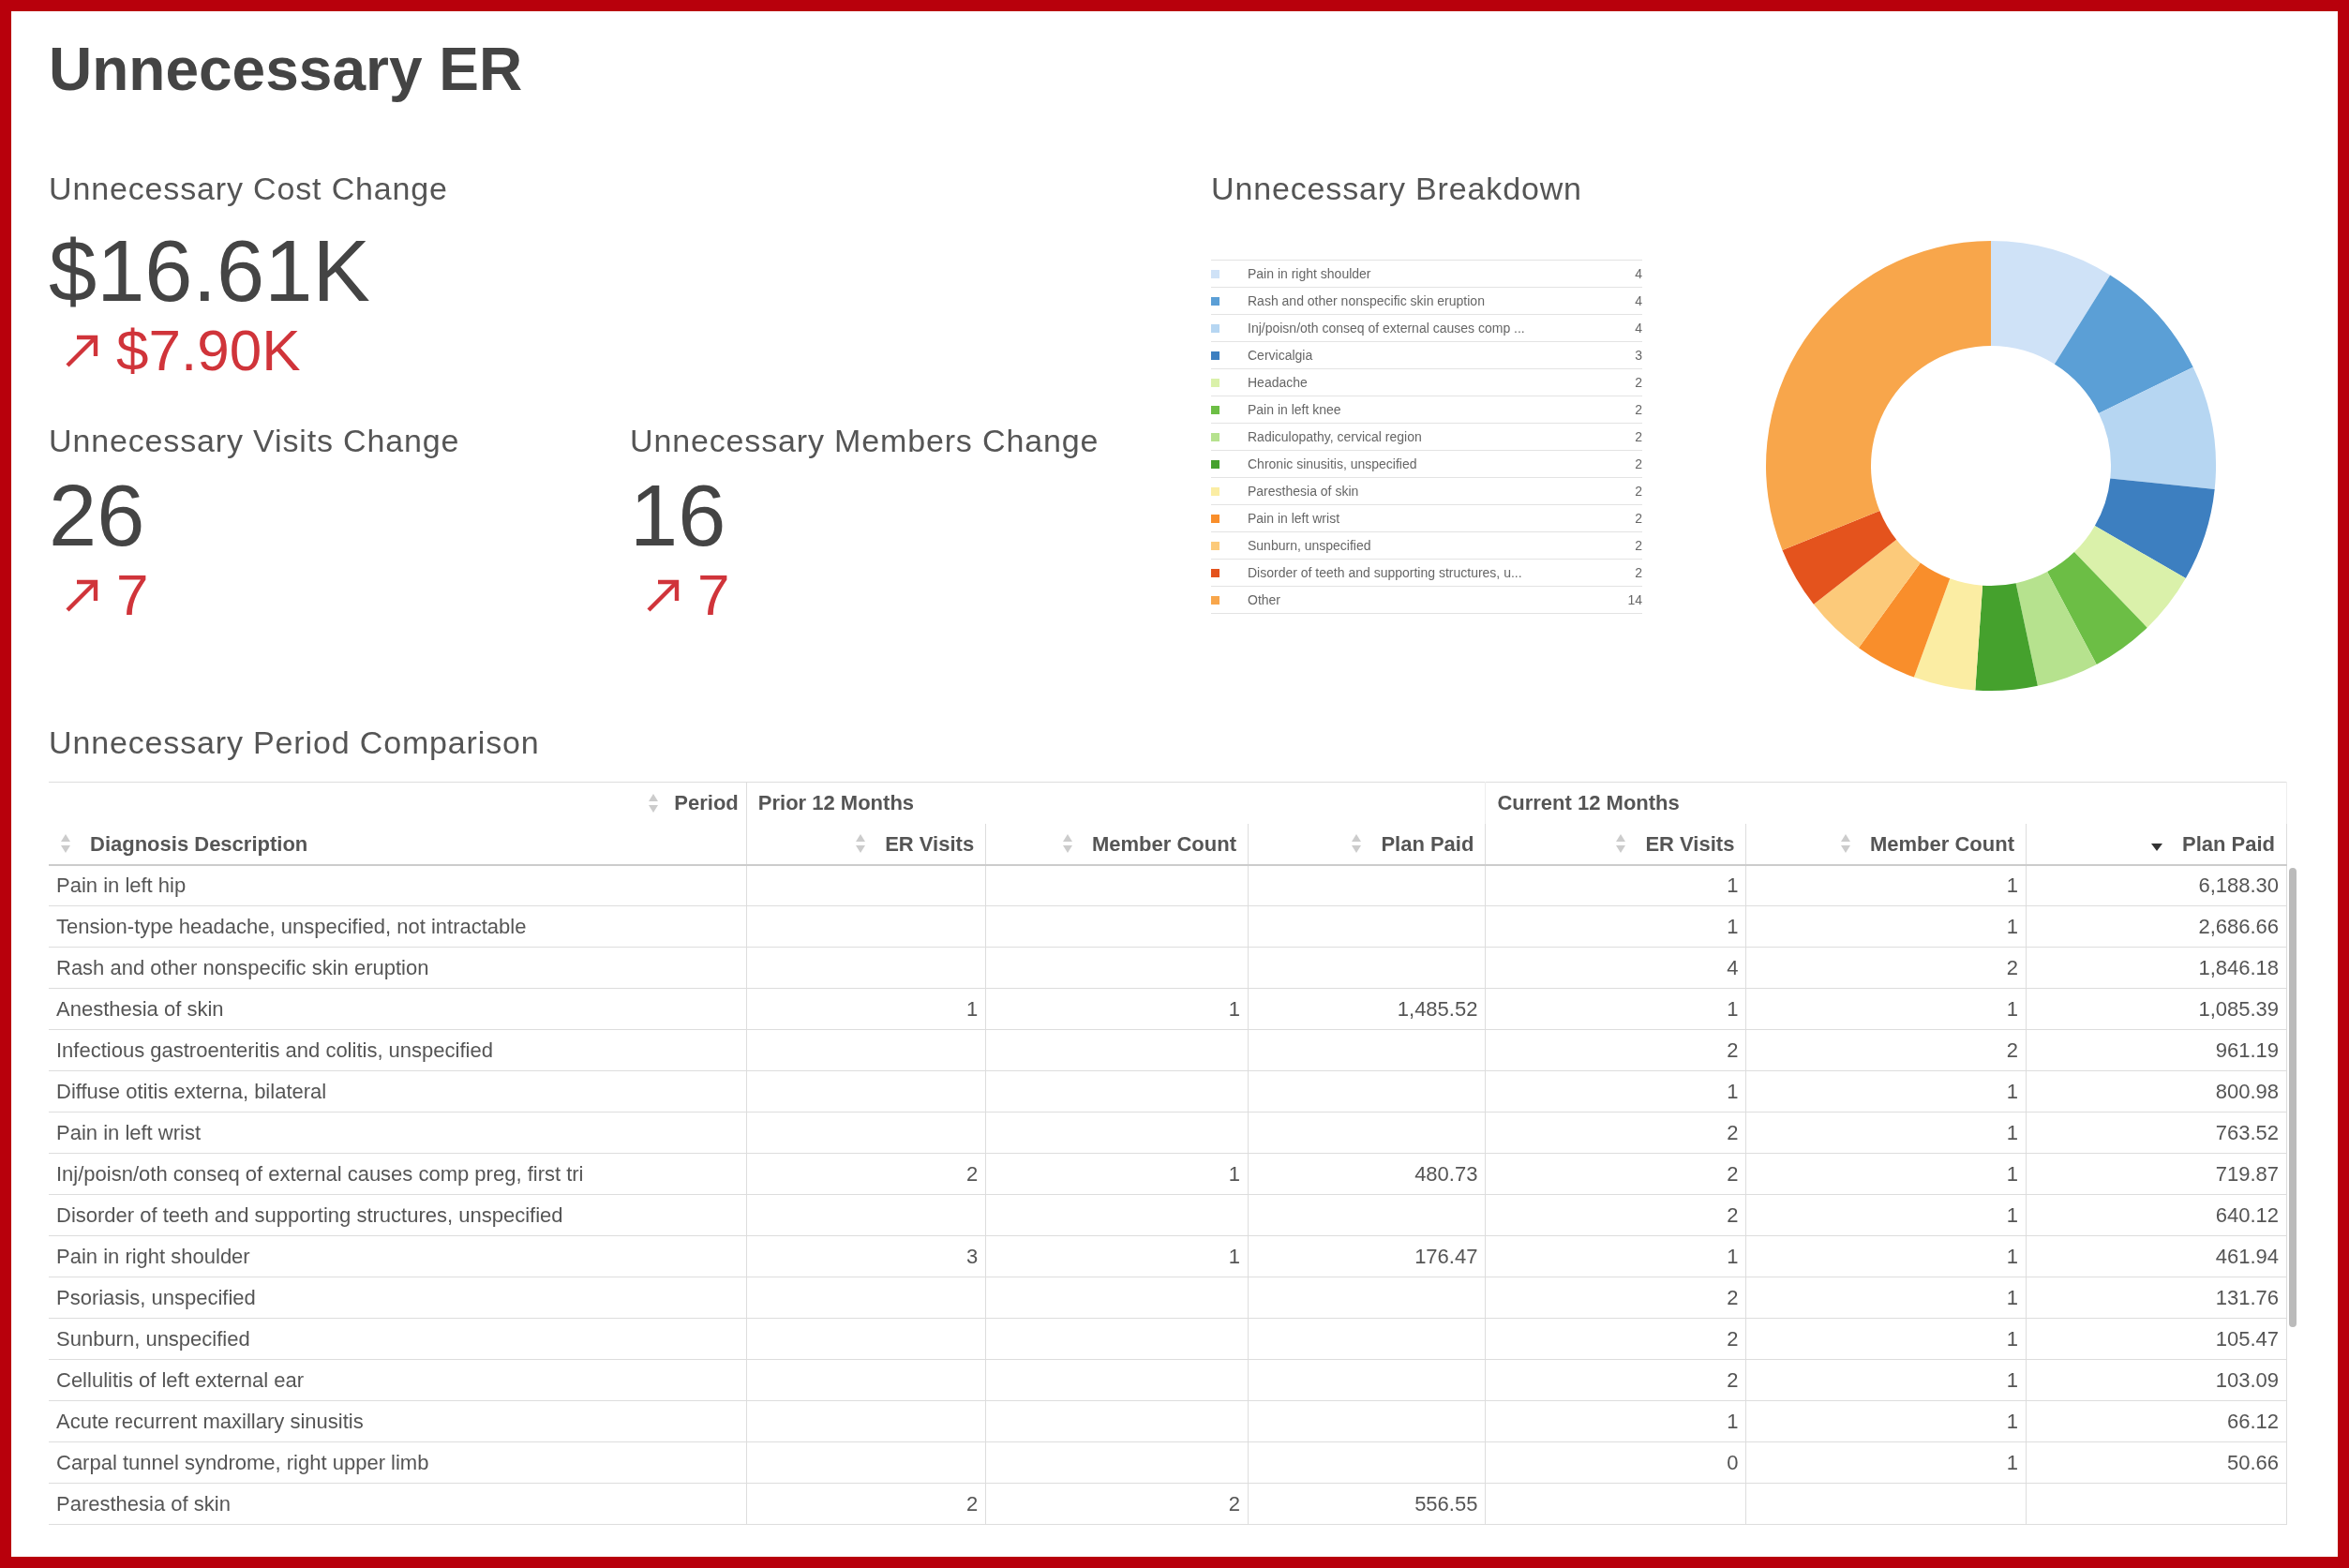 This screenshot has height=1568, width=2349. I want to click on table-cell: 103.09, so click(2247, 1380).